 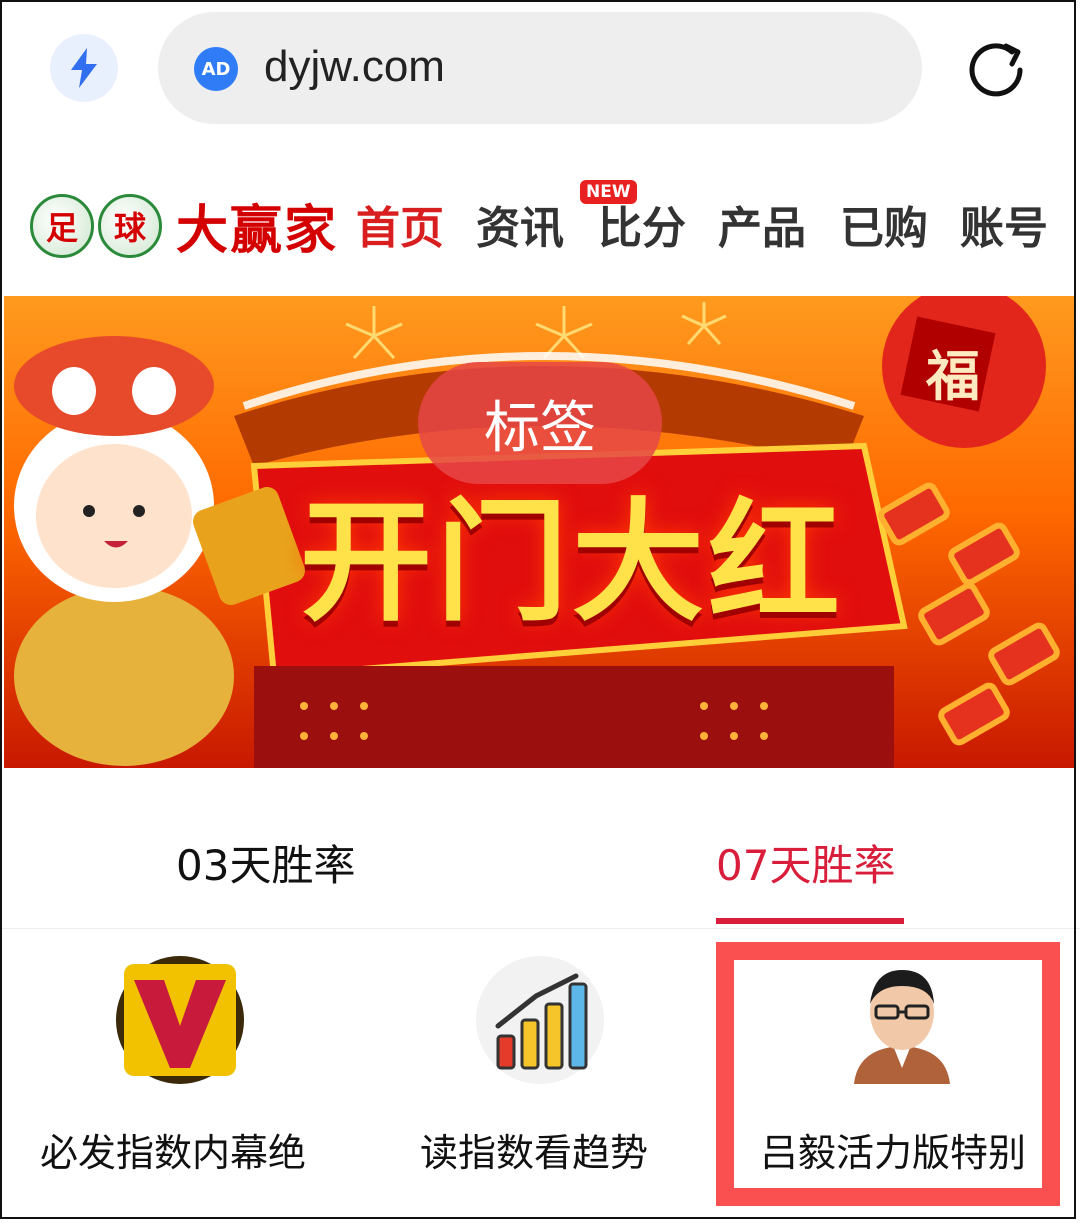 I want to click on site-header: 足 球 大赢家 首页 资讯 NEW 比分 产品 已购 账号, so click(x=540, y=220).